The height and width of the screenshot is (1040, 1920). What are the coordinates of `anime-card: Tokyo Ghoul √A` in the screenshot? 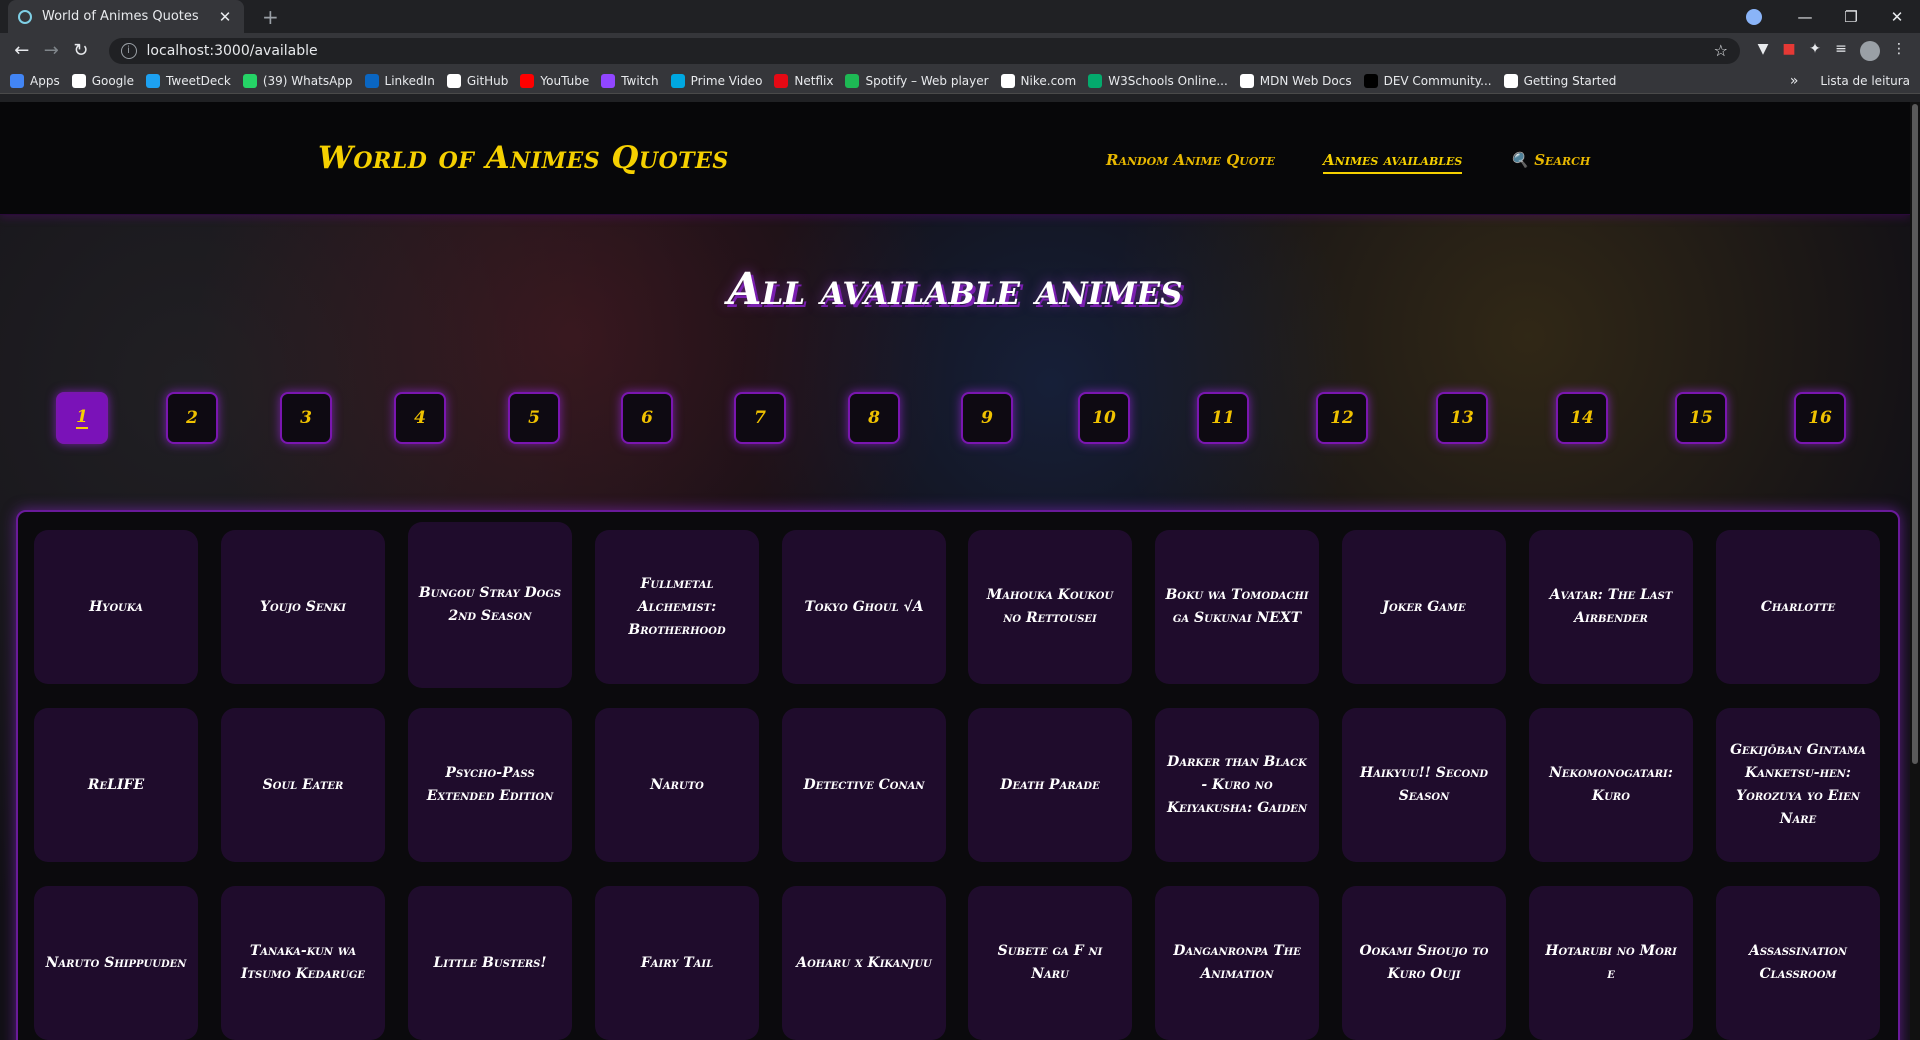 It's located at (864, 607).